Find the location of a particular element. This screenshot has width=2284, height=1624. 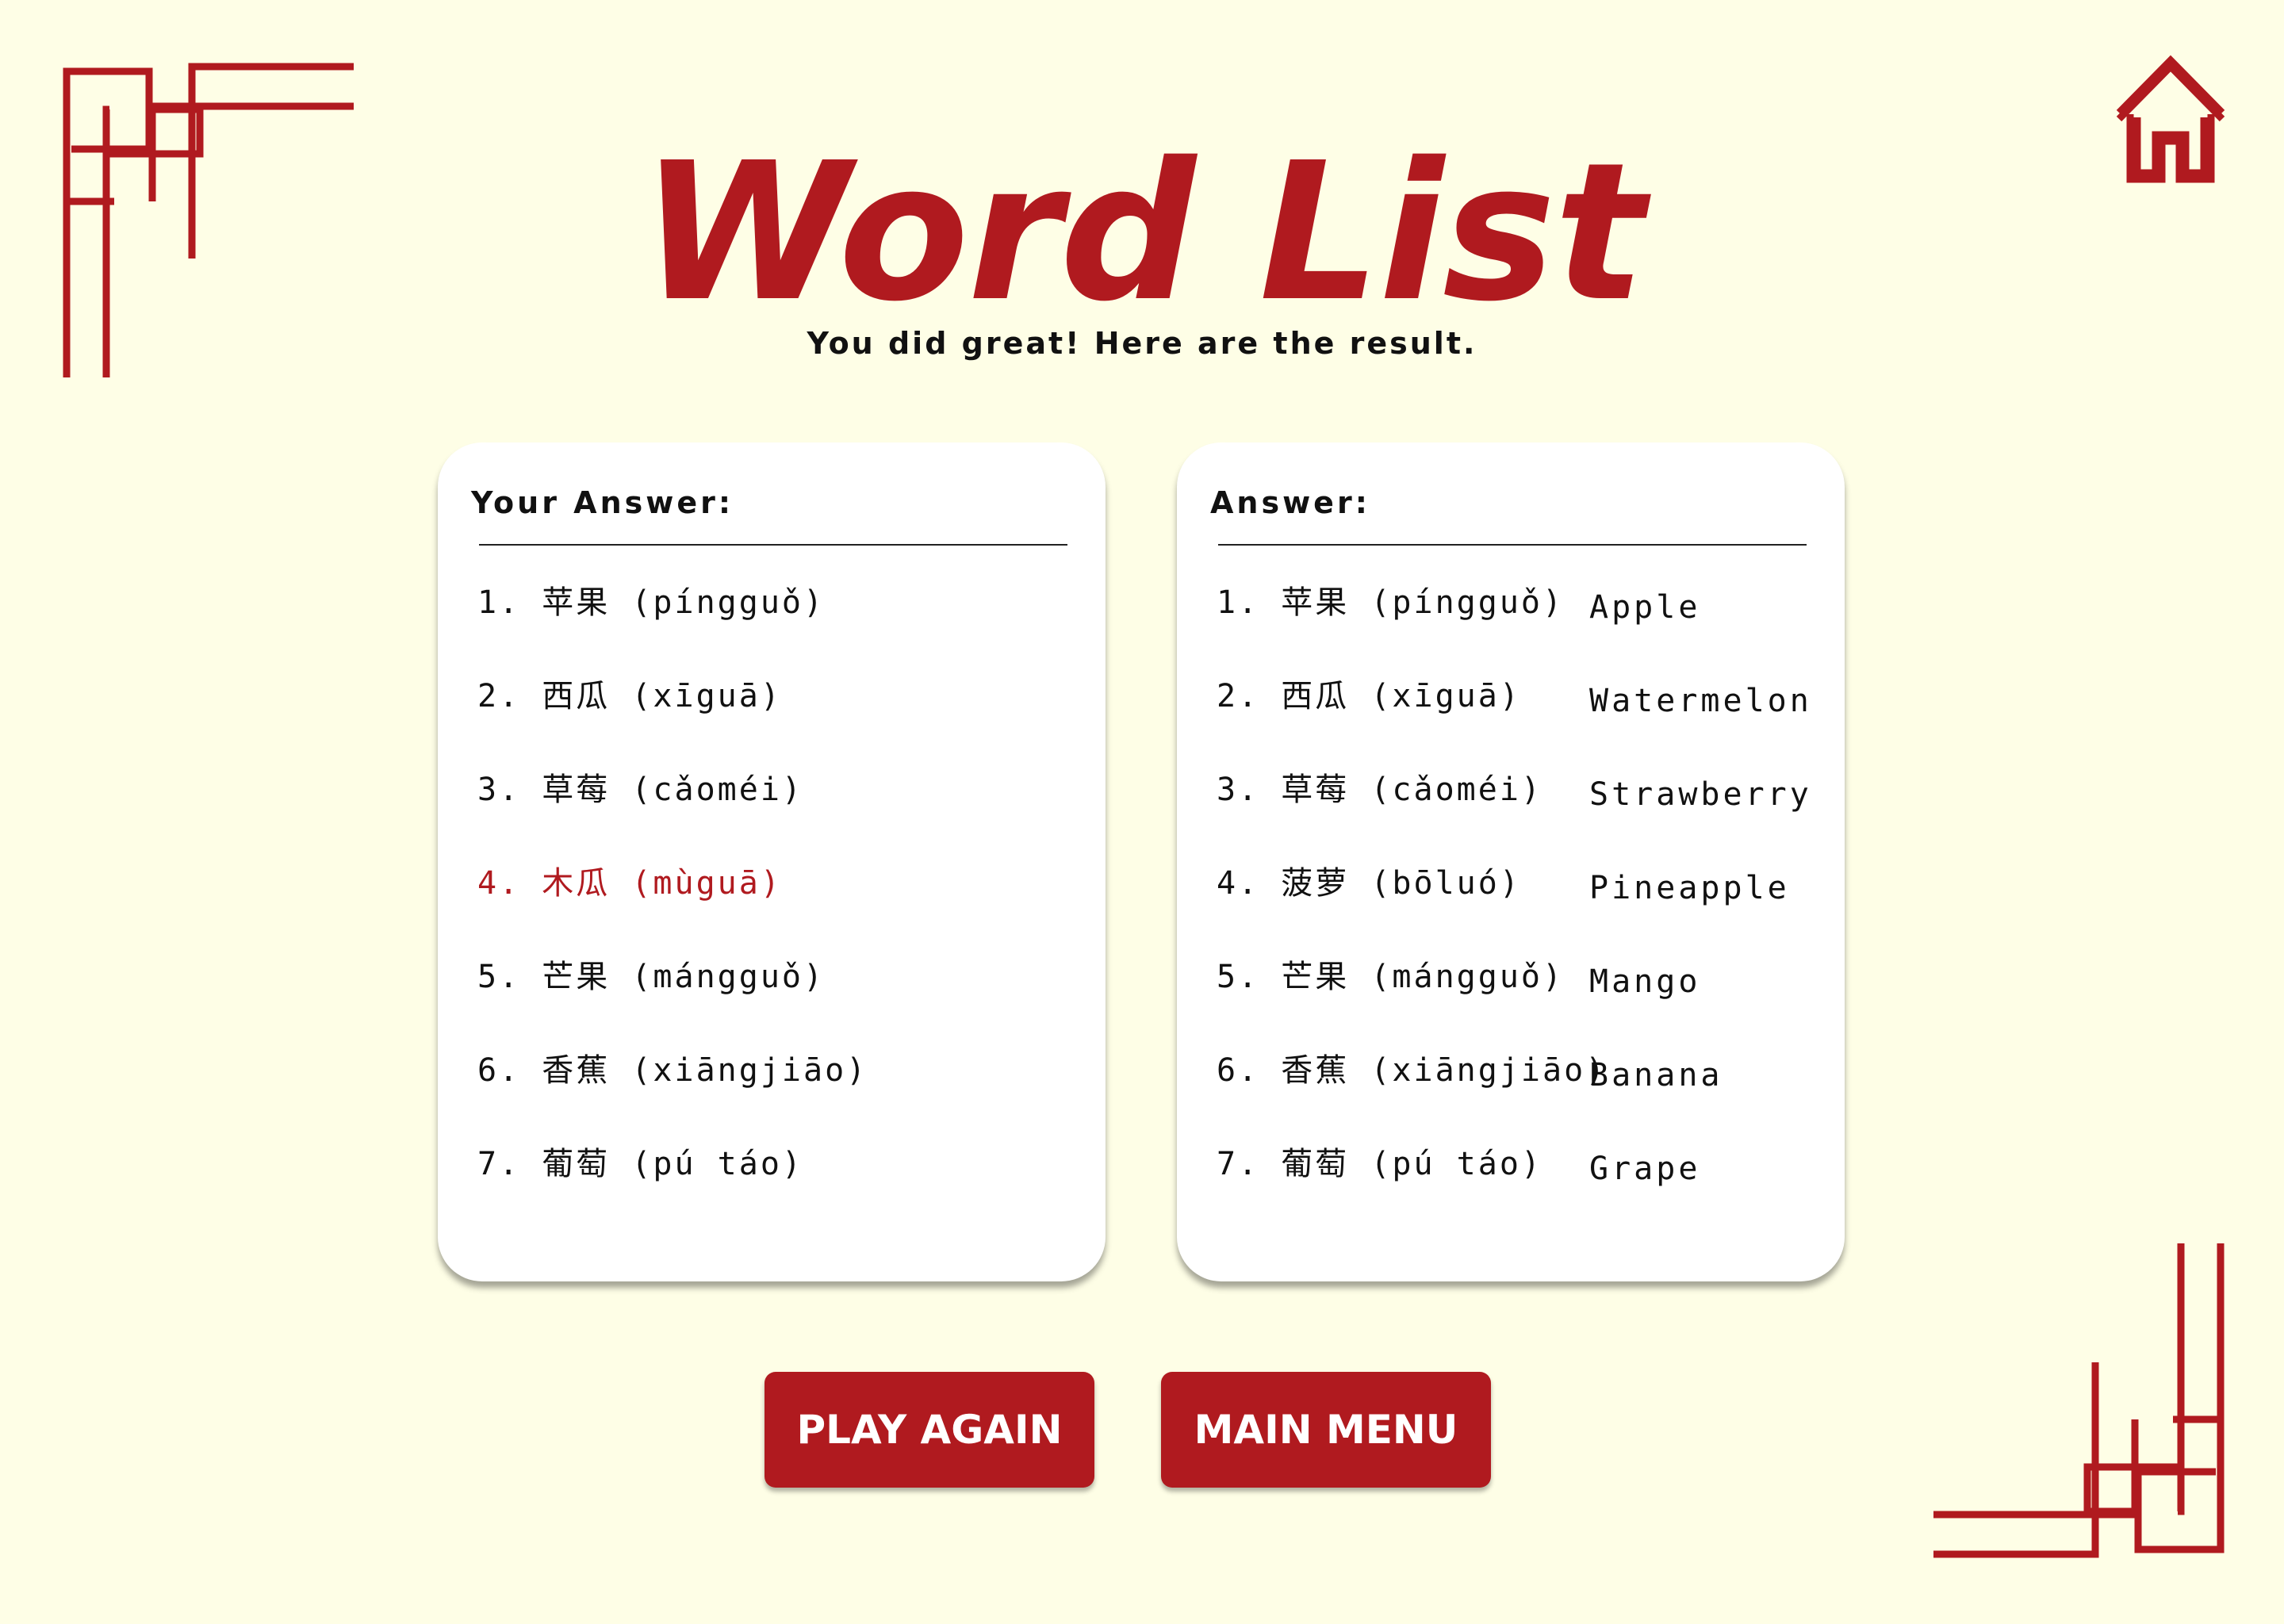

list-item-incorrect: 4. 木瓜 (mùguā) is located at coordinates (786, 897).